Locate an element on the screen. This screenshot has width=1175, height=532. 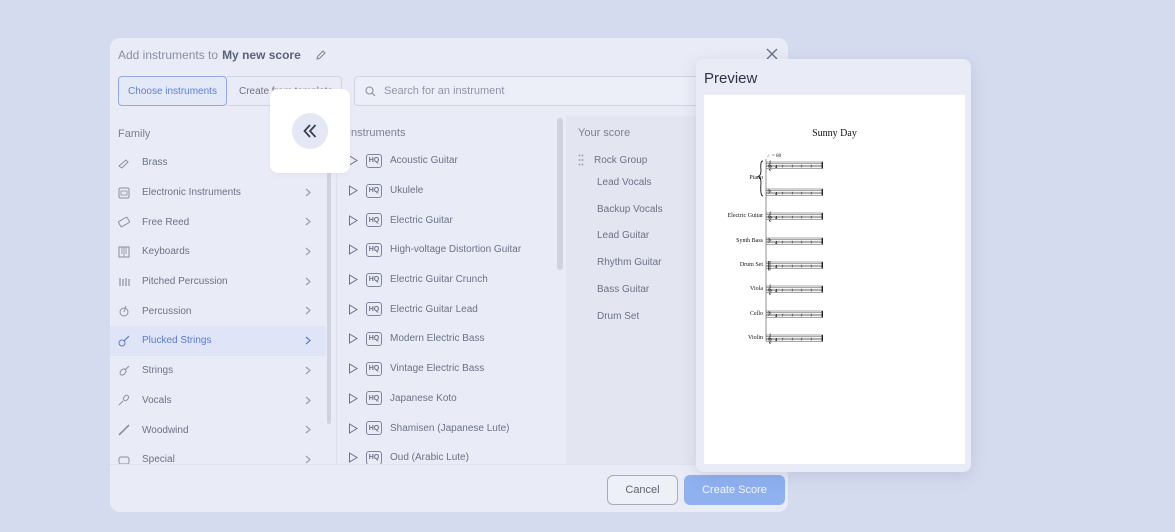
staff-viola: 𝄞 4 𝄽 𝄽 𝄽 𝄽 is located at coordinates (794, 289).